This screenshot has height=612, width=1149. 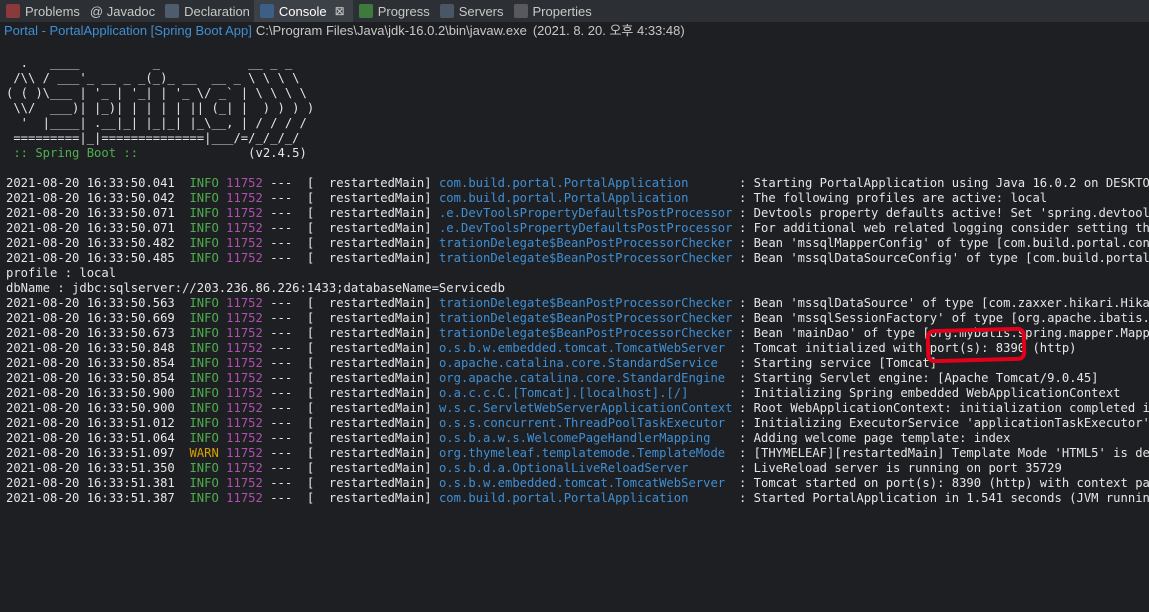 What do you see at coordinates (589, 438) in the screenshot?
I see `log-logger-link: o.s.b.a.w.s.WelcomePageHandlerMapping` at bounding box center [589, 438].